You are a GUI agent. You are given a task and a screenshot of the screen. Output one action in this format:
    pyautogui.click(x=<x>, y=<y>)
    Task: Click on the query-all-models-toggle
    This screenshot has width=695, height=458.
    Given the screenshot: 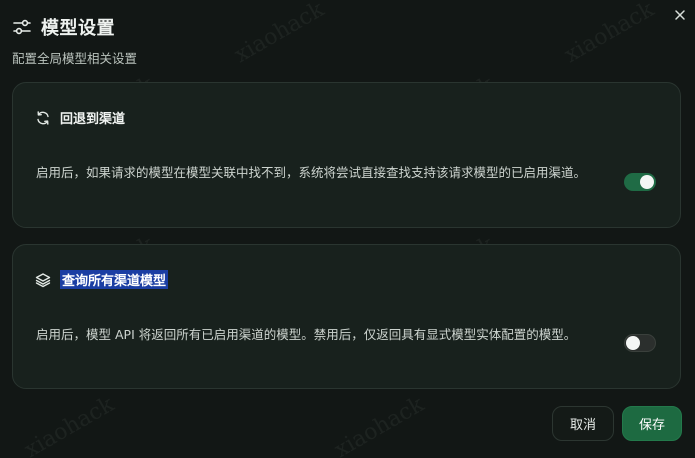 What is the action you would take?
    pyautogui.click(x=640, y=343)
    